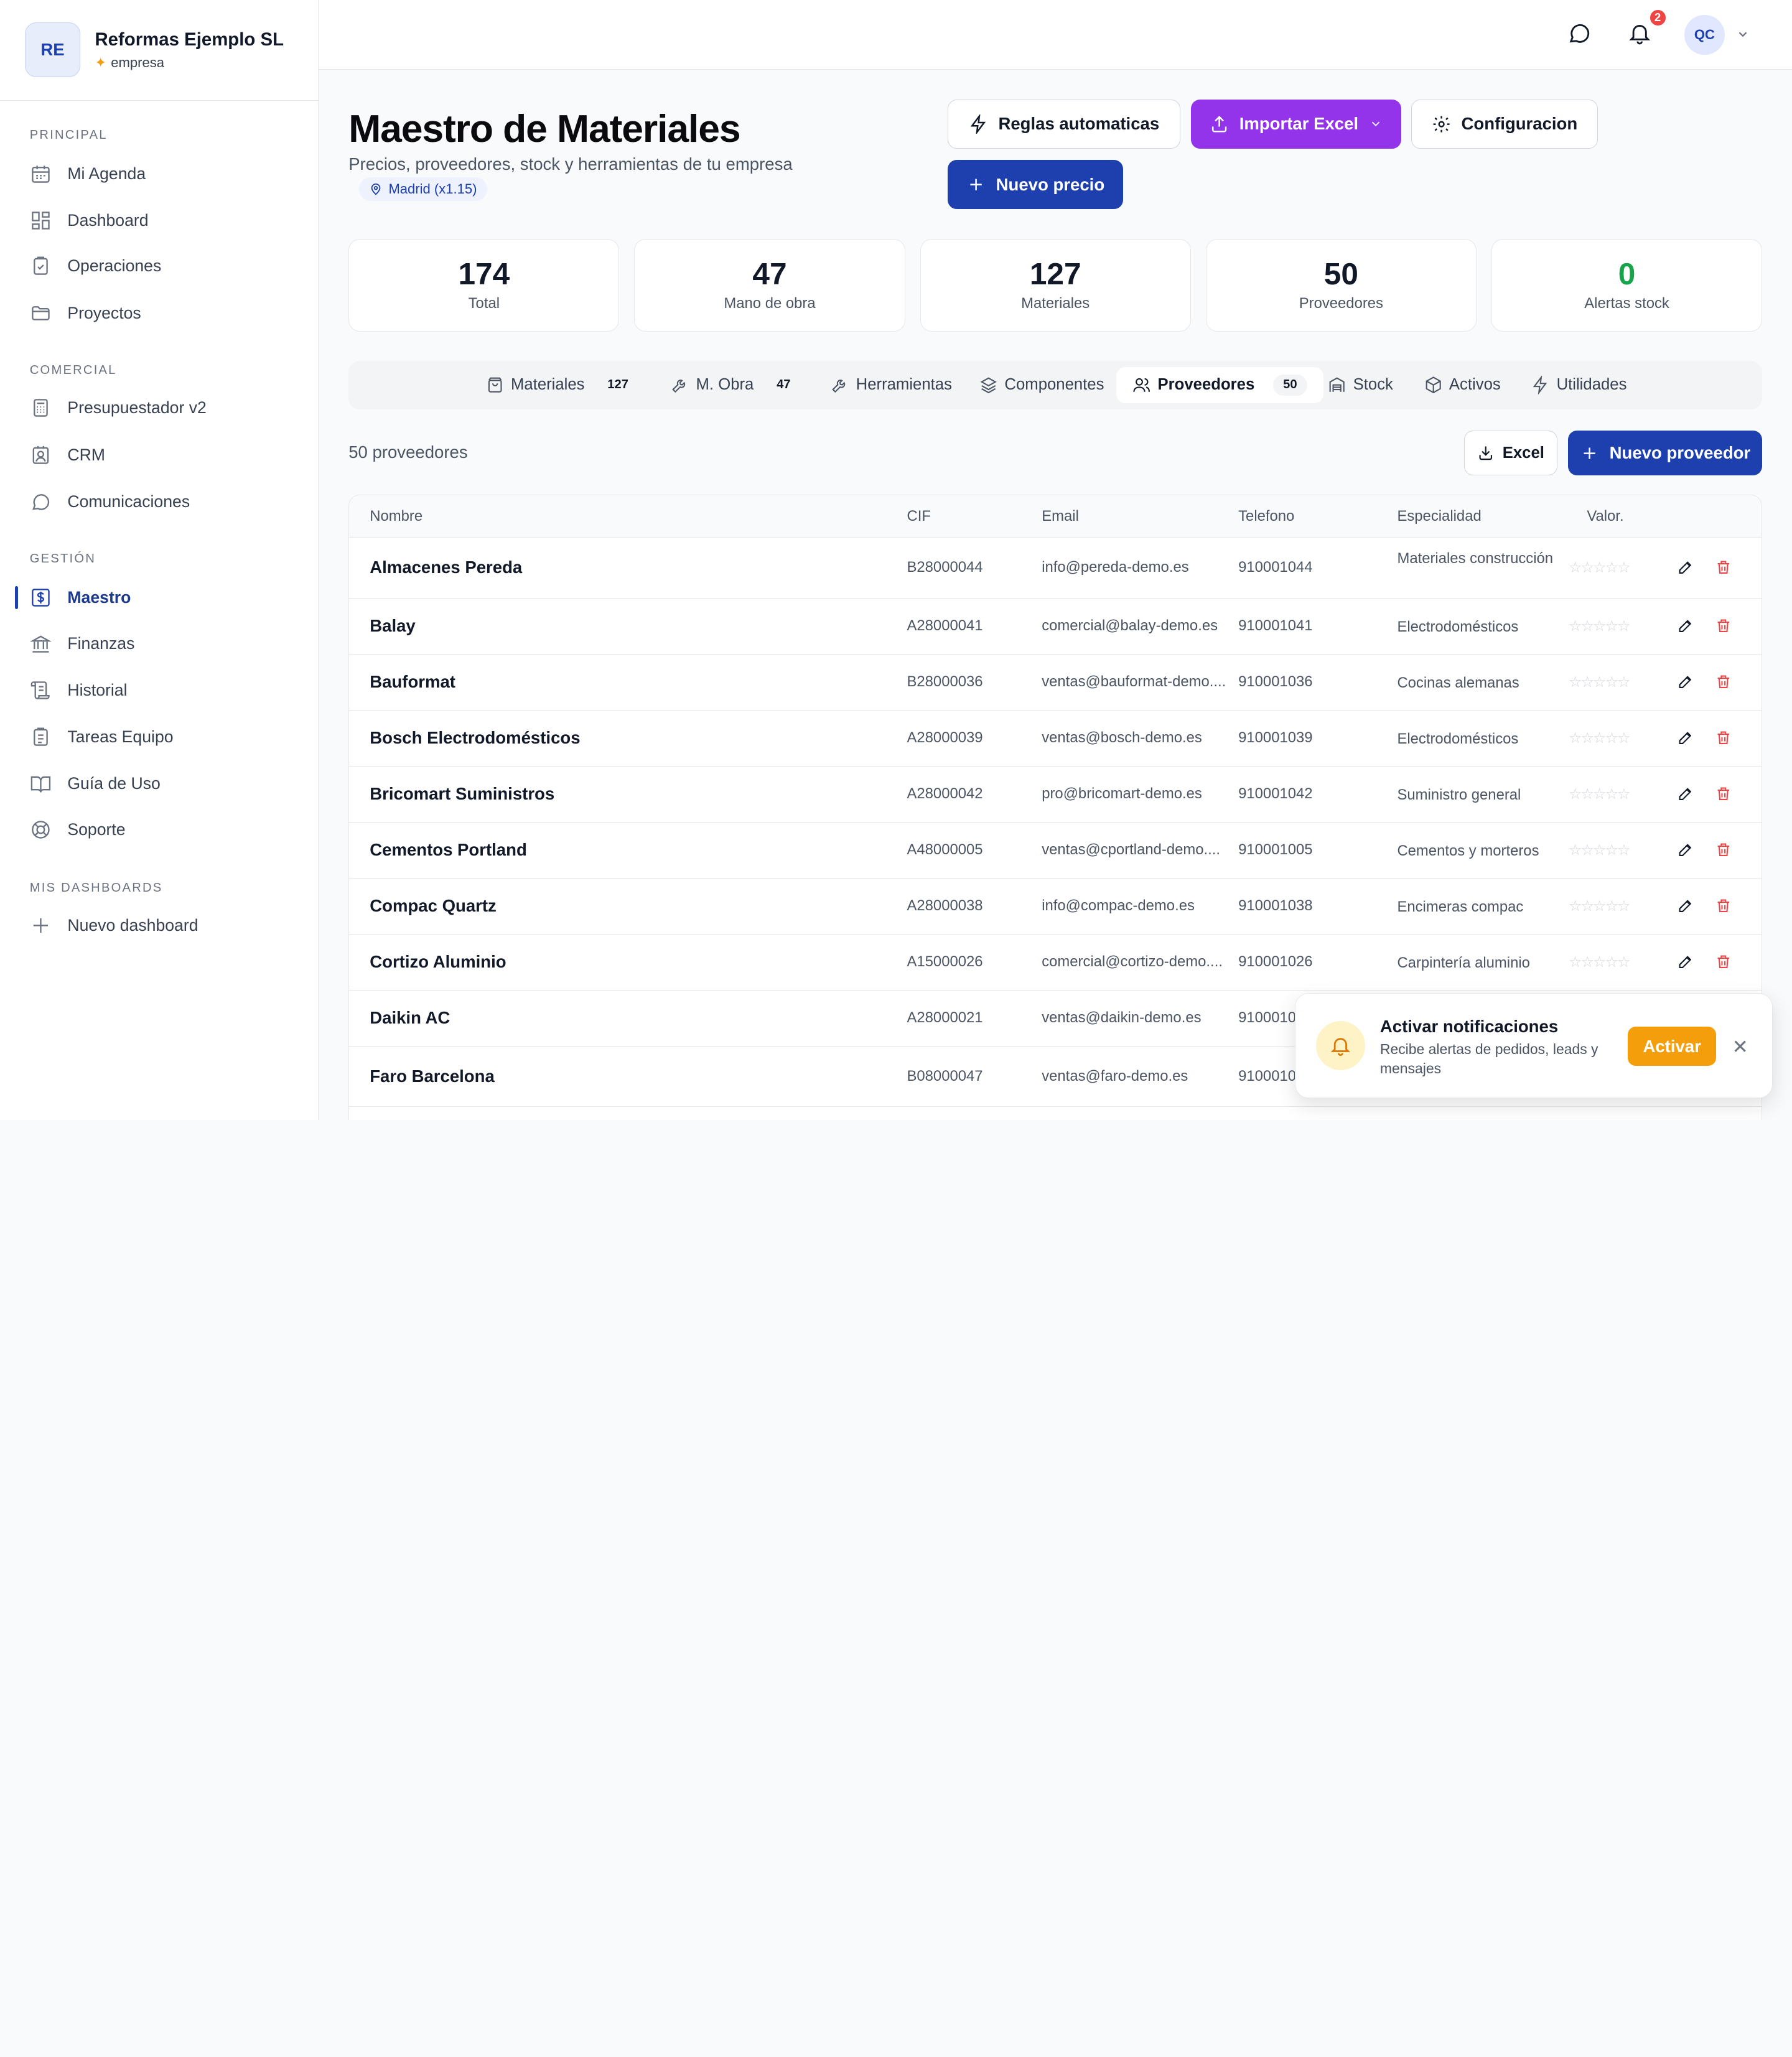 The width and height of the screenshot is (1792, 2057). What do you see at coordinates (1605, 516) in the screenshot?
I see `column-header-valoracion: Valor.` at bounding box center [1605, 516].